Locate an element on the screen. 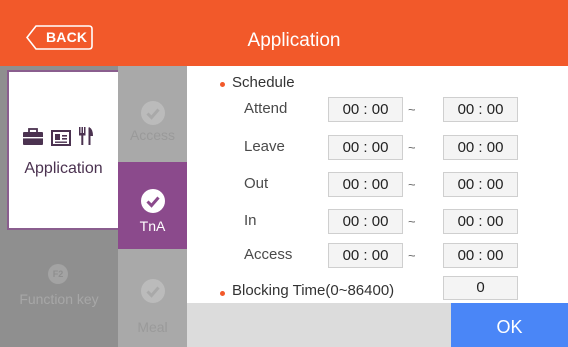 The height and width of the screenshot is (347, 568). f2-key-icon: F2 is located at coordinates (58, 274).